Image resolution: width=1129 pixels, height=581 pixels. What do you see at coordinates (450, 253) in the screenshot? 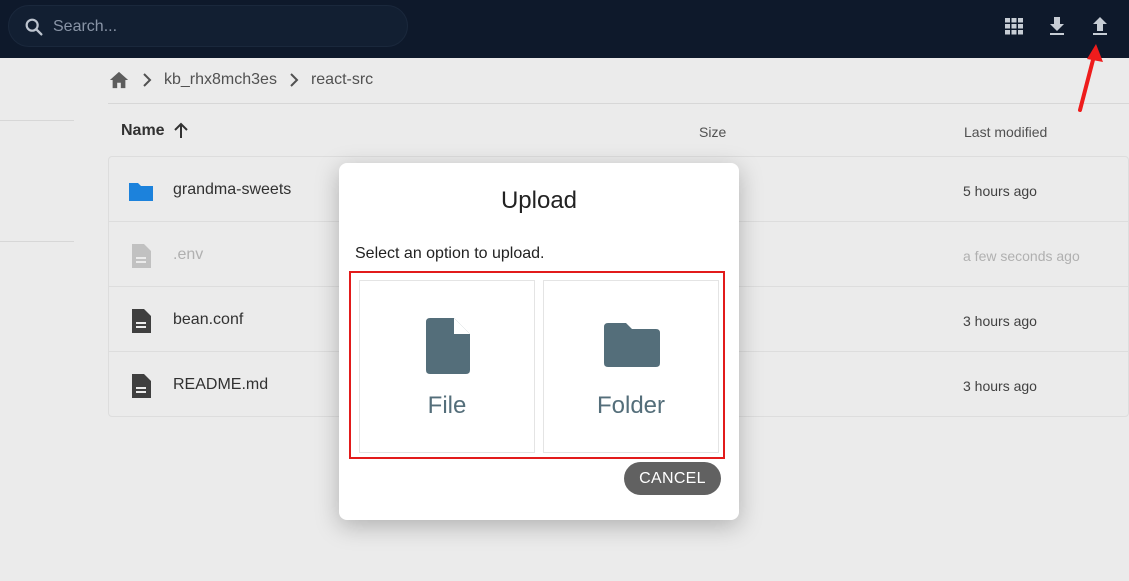
I see `dialog-subtitle: Select an option to upload.` at bounding box center [450, 253].